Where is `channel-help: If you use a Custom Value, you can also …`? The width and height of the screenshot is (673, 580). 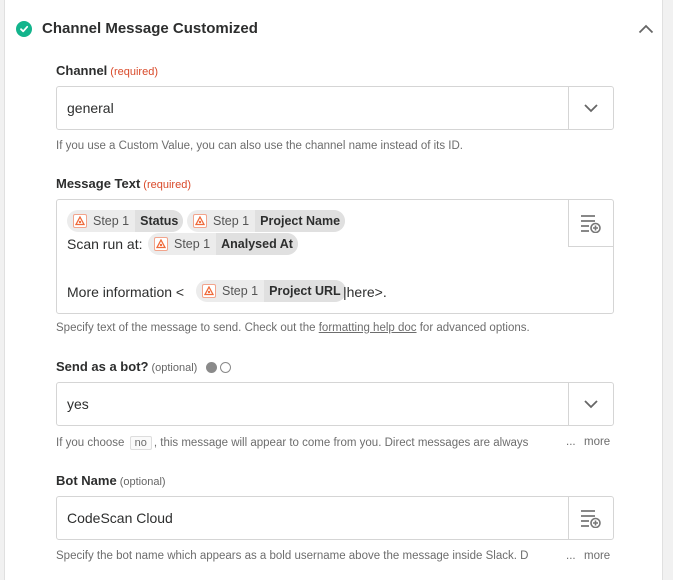
channel-help: If you use a Custom Value, you can also … is located at coordinates (259, 146).